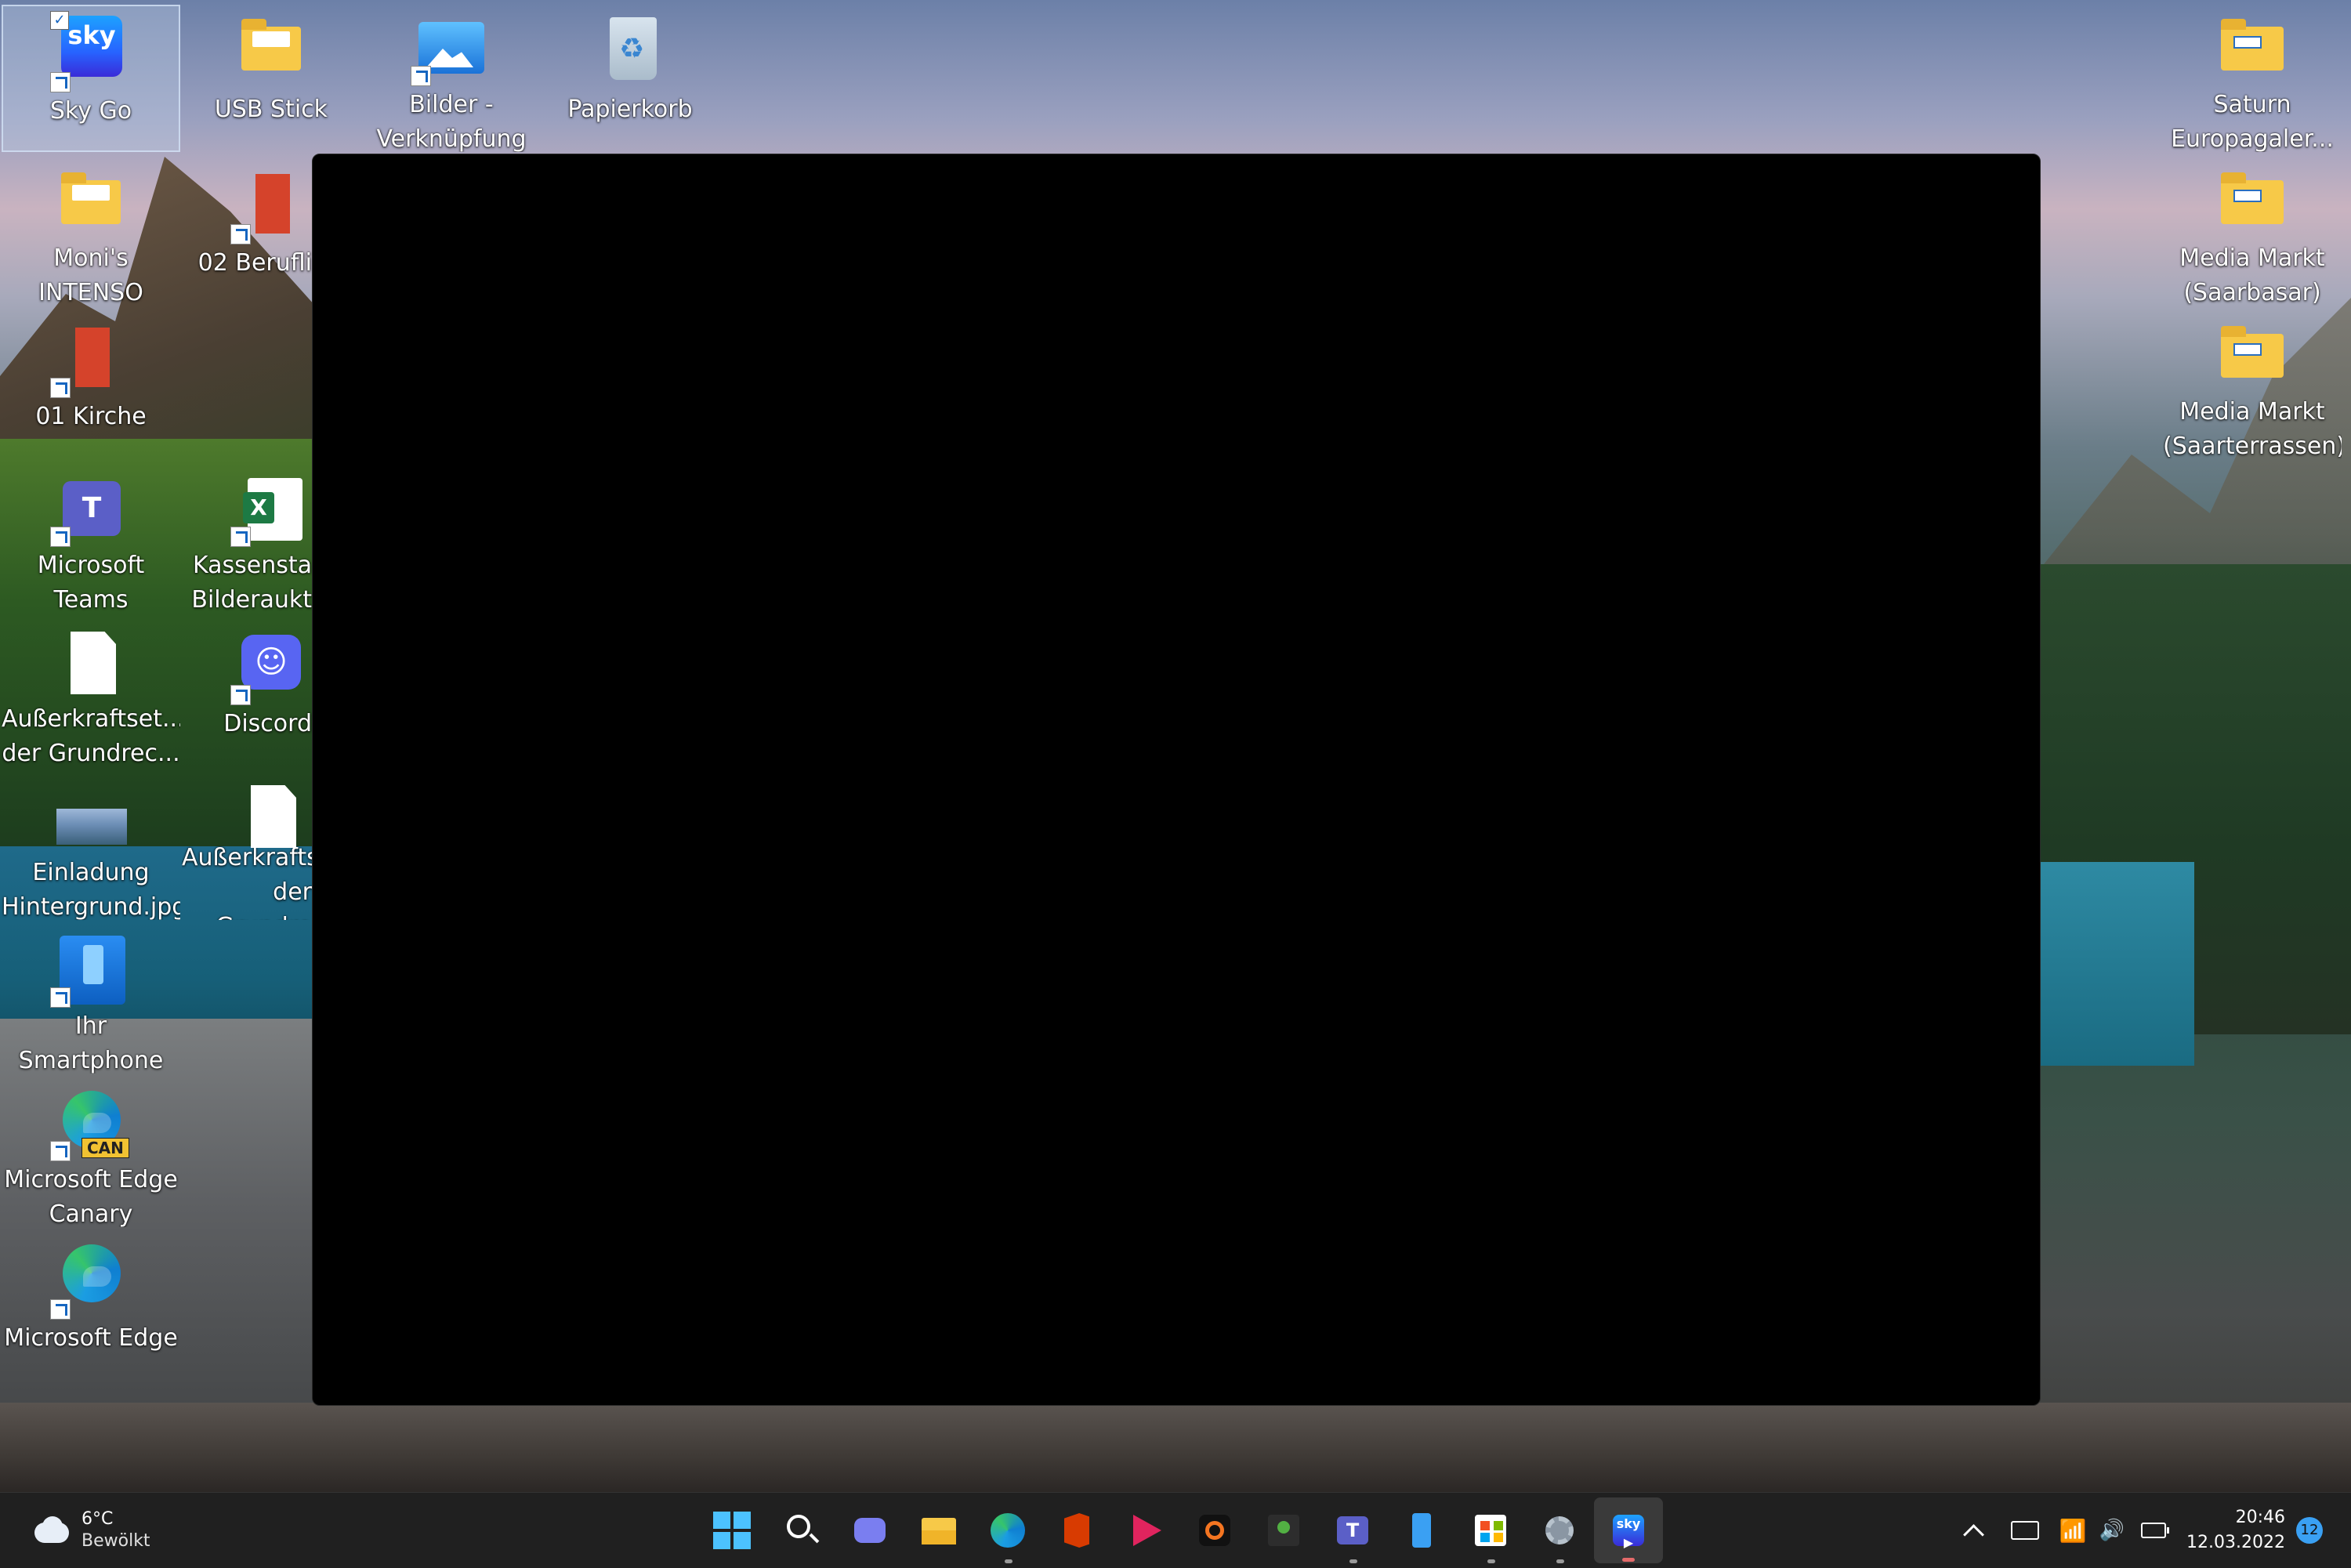 The width and height of the screenshot is (2351, 1568). I want to click on desktop-icon-edge-canary: CAN Microsoft Edge Canary, so click(91, 1154).